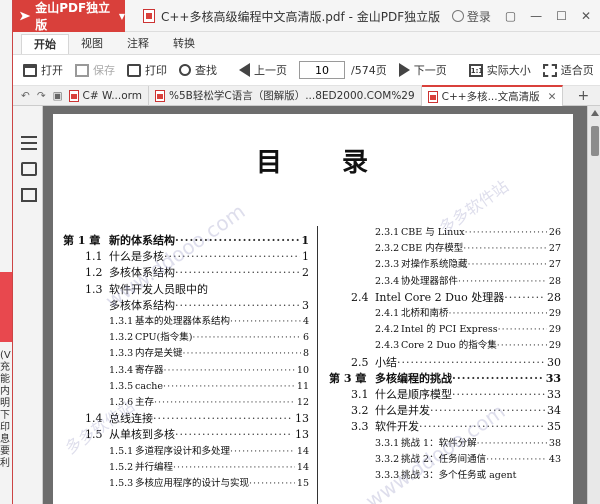 Image resolution: width=600 pixels, height=504 pixels. Describe the element at coordinates (554, 265) in the screenshot. I see `toc-page-number: 27` at that location.